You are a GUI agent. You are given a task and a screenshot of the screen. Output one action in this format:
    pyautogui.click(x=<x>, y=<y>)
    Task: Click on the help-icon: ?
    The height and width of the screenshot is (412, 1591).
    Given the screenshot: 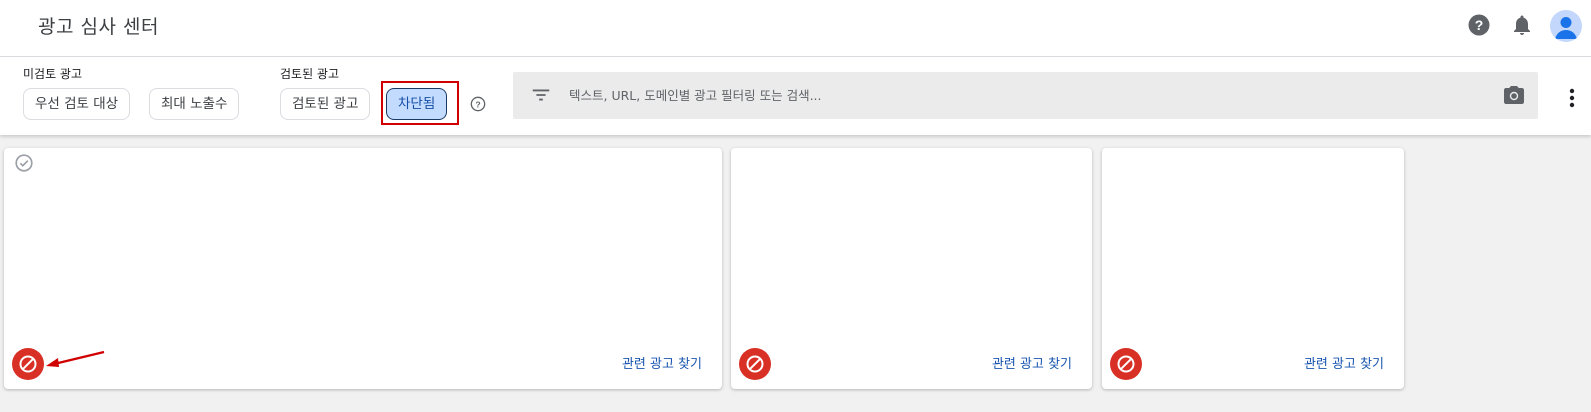 What is the action you would take?
    pyautogui.click(x=1479, y=25)
    